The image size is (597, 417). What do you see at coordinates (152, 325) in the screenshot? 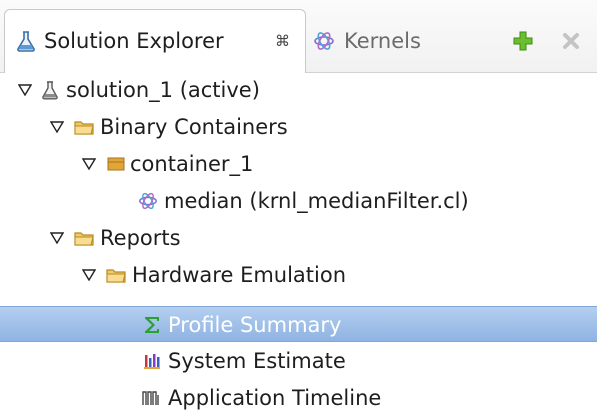
I see `sigma-icon` at bounding box center [152, 325].